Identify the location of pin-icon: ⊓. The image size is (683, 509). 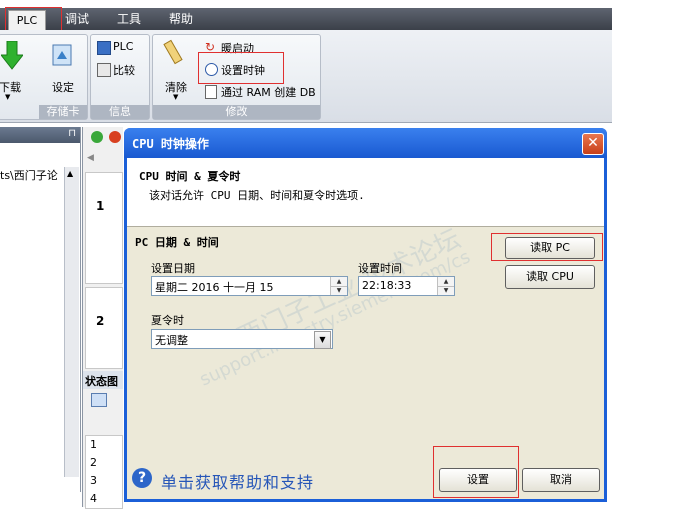
(72, 133).